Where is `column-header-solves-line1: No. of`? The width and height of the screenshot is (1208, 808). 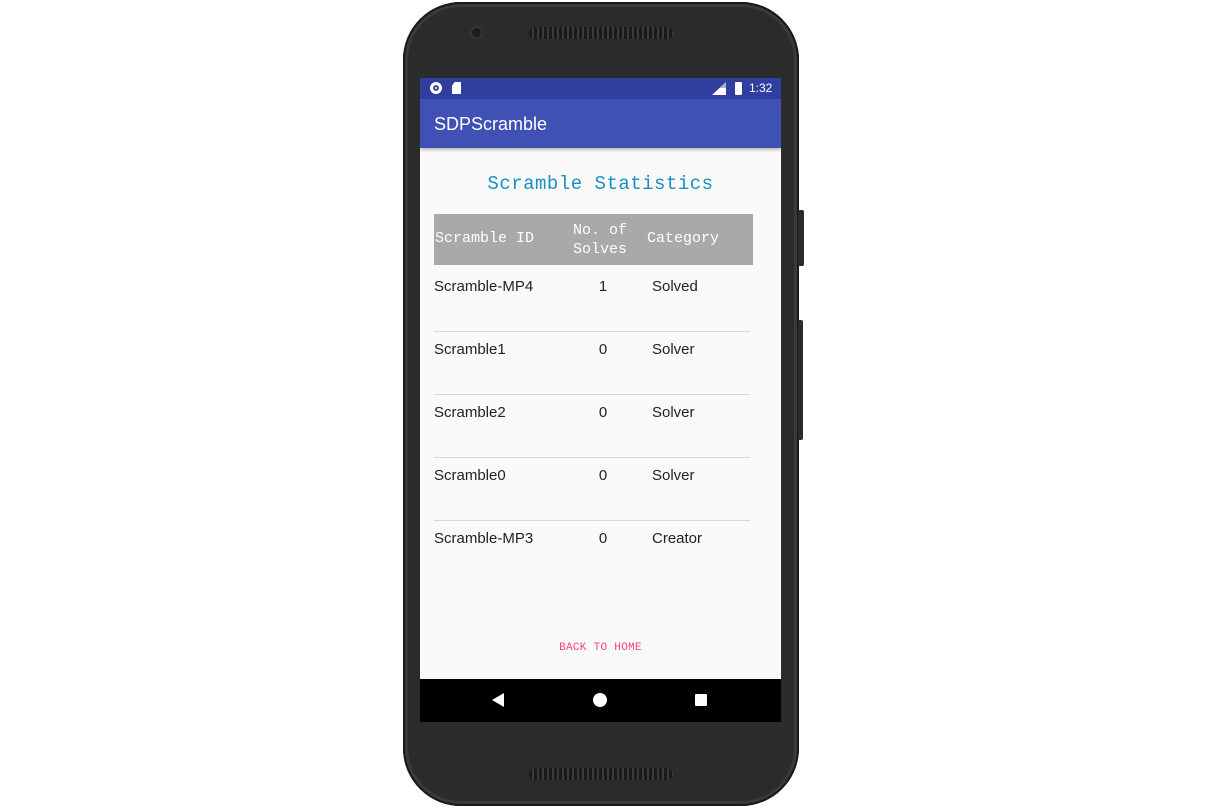 column-header-solves-line1: No. of is located at coordinates (599, 230).